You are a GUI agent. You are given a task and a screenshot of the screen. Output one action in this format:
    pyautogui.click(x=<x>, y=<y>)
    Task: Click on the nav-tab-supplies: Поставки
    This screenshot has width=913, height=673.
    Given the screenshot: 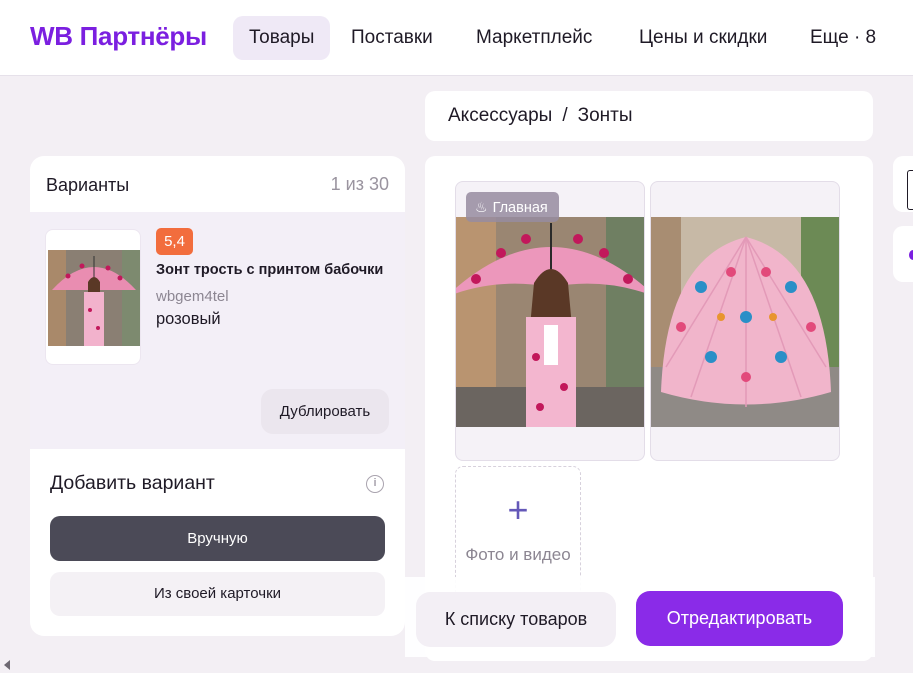 What is the action you would take?
    pyautogui.click(x=392, y=38)
    